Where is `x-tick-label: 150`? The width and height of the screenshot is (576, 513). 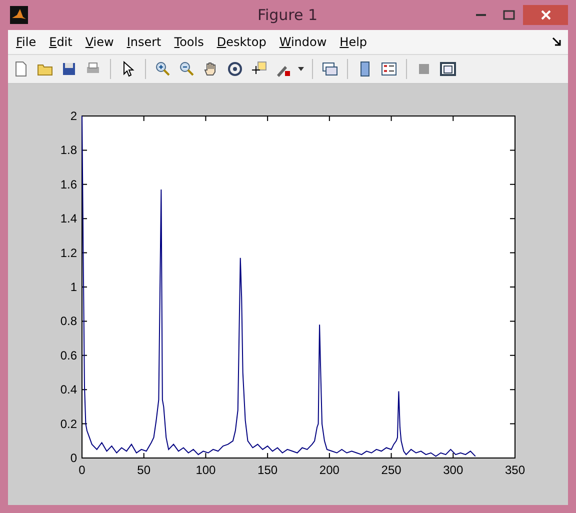 x-tick-label: 150 is located at coordinates (268, 470).